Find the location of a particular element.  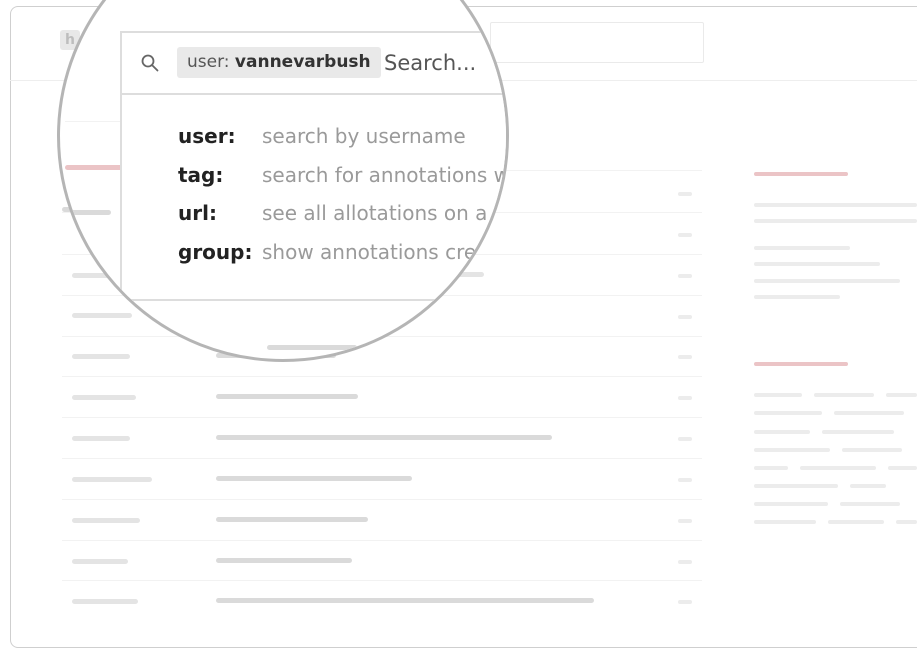

chip-prefix: user: is located at coordinates (208, 62).